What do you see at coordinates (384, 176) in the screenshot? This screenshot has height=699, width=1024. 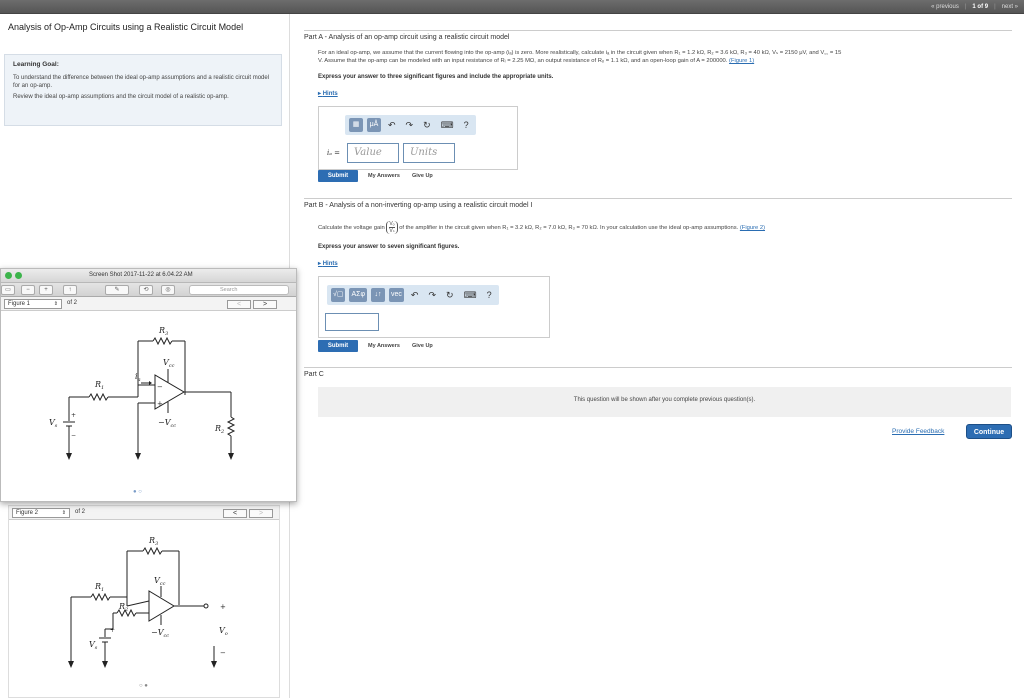 I see `part-a-my-answers-link: My Answers` at bounding box center [384, 176].